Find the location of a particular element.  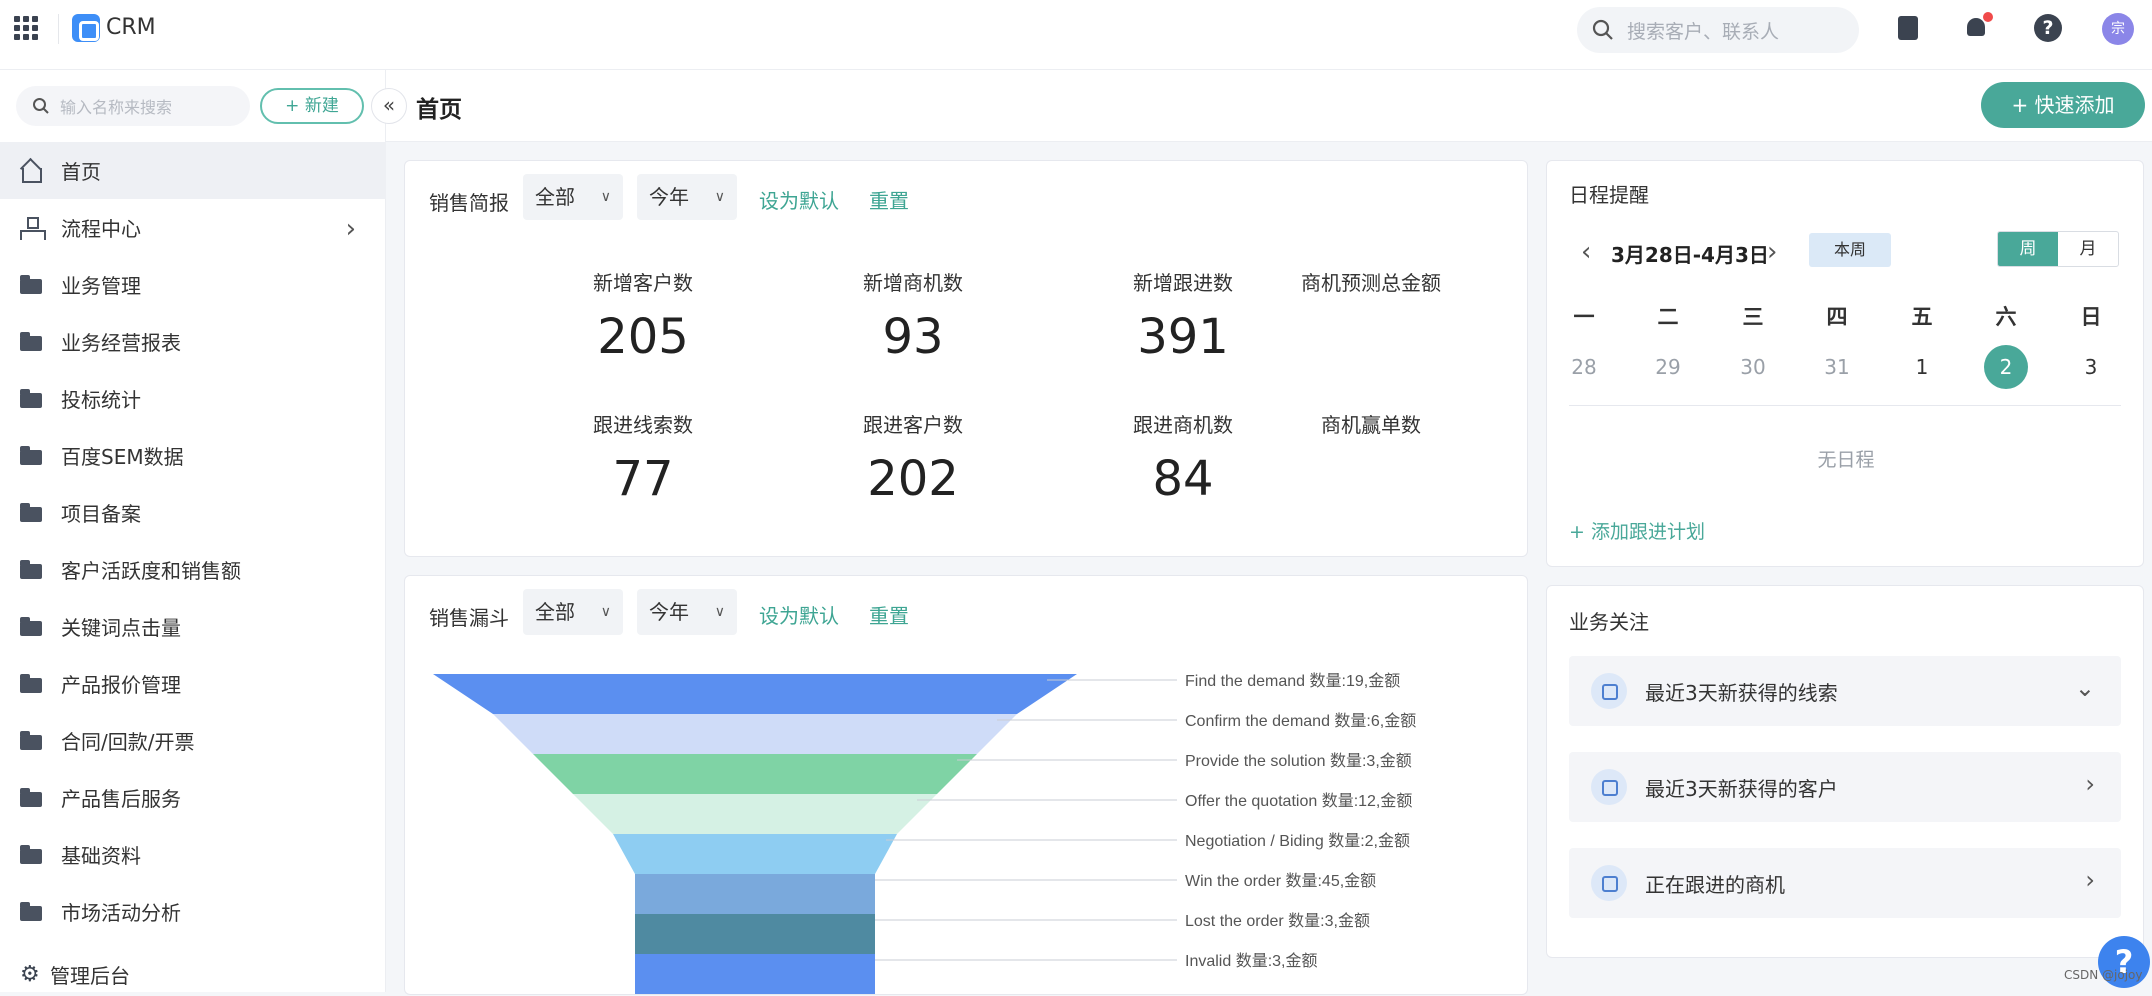

page-title: 首页 is located at coordinates (439, 110).